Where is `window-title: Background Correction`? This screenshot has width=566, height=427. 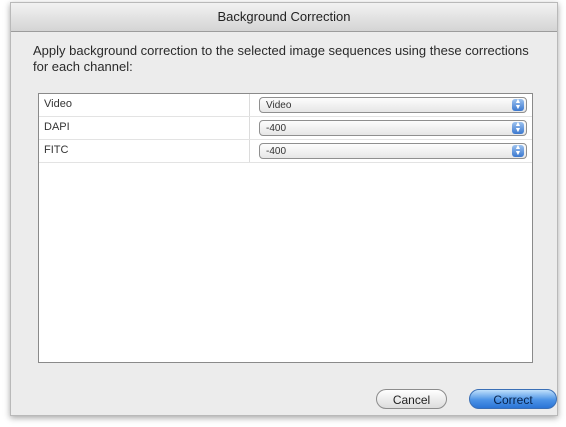 window-title: Background Correction is located at coordinates (284, 17).